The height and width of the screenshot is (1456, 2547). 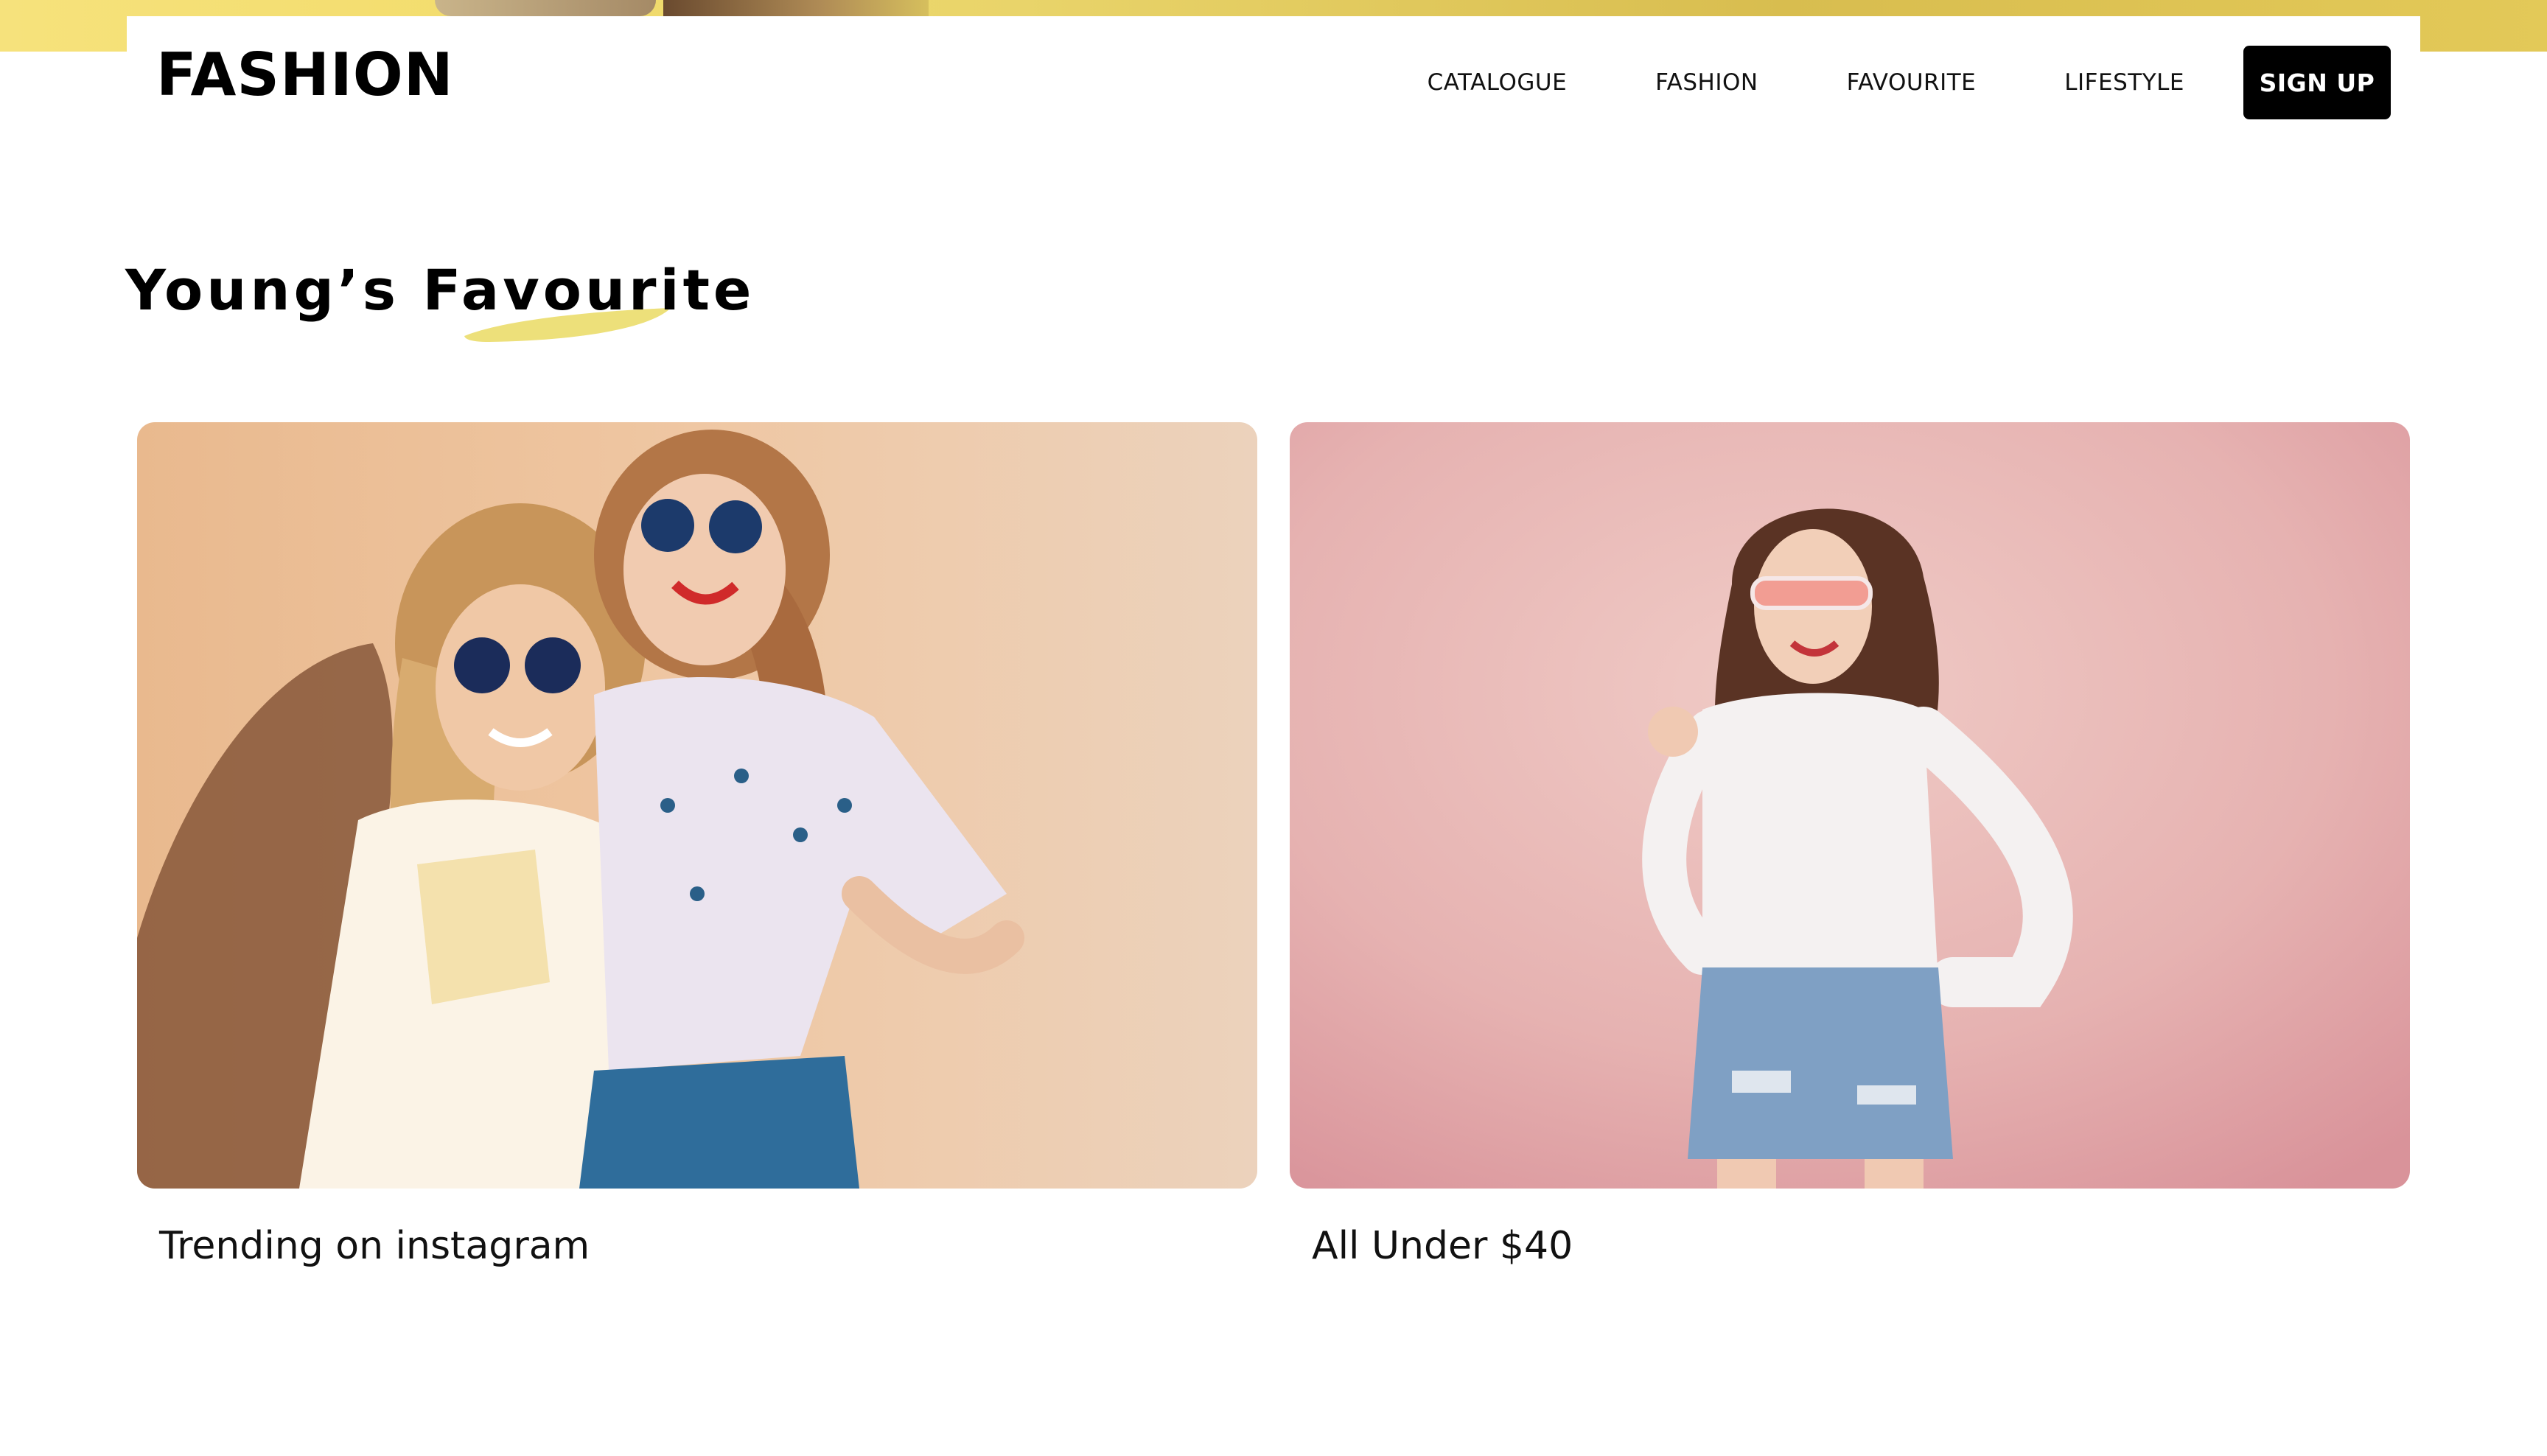 I want to click on sign-up-button: SIGN UP, so click(x=2317, y=82).